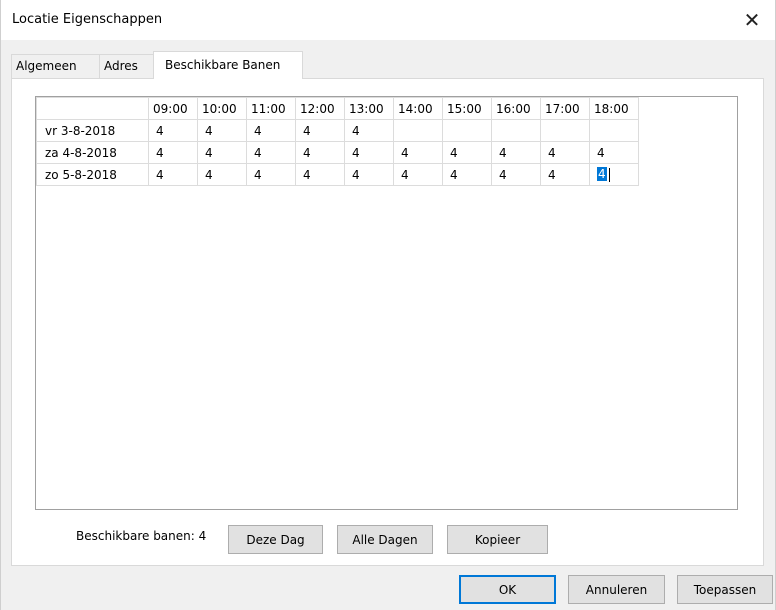  Describe the element at coordinates (92, 174) in the screenshot. I see `row-header: zo 5-8-2018` at that location.